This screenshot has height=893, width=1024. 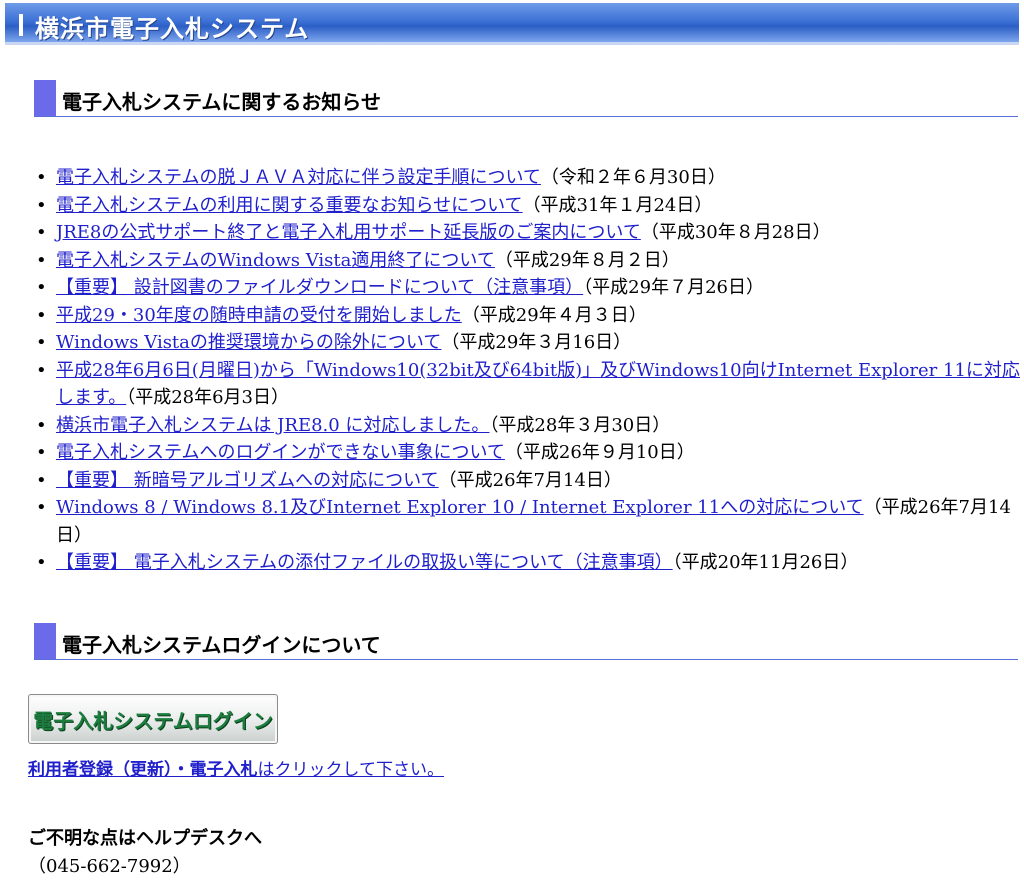 I want to click on news-link: 【重要】 新暗号アルゴリズムへの対応について, so click(x=247, y=480).